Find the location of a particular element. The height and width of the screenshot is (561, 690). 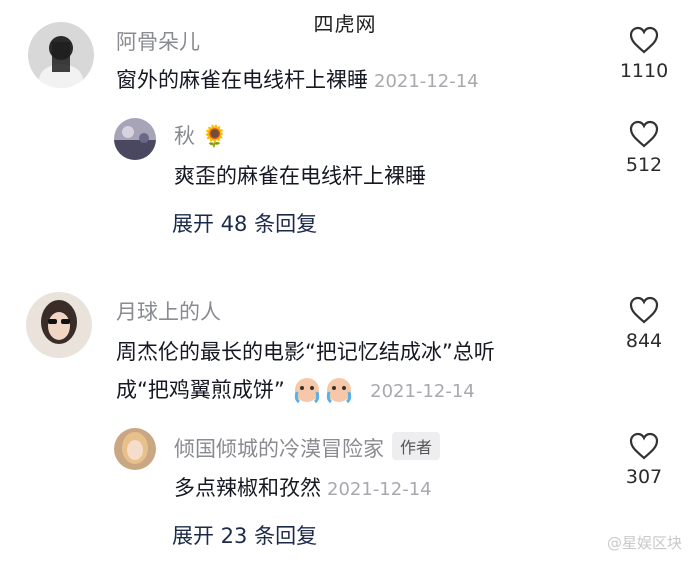

watermark-top: 四虎网 is located at coordinates (345, 24).